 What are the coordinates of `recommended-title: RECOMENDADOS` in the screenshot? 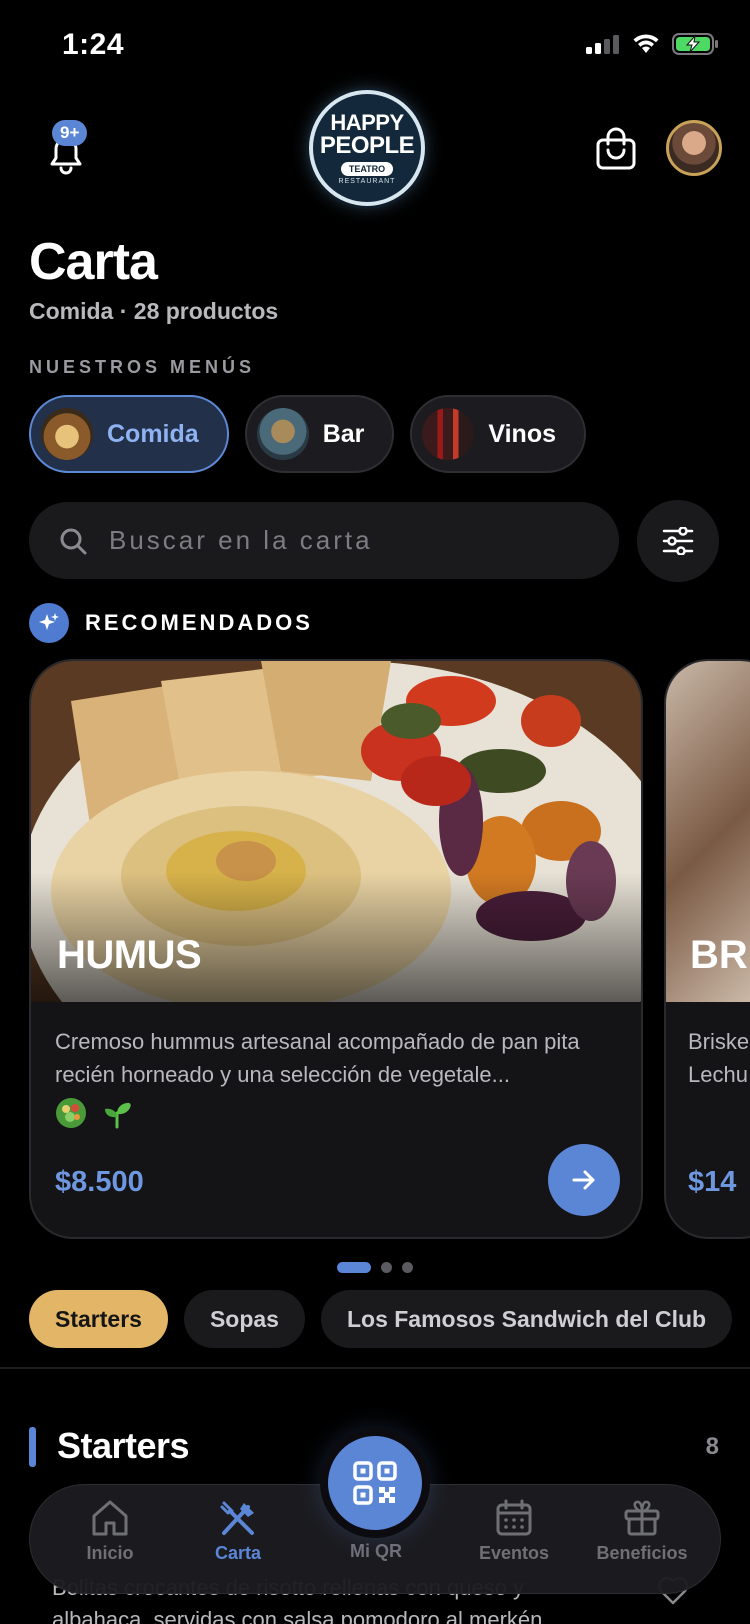 It's located at (199, 622).